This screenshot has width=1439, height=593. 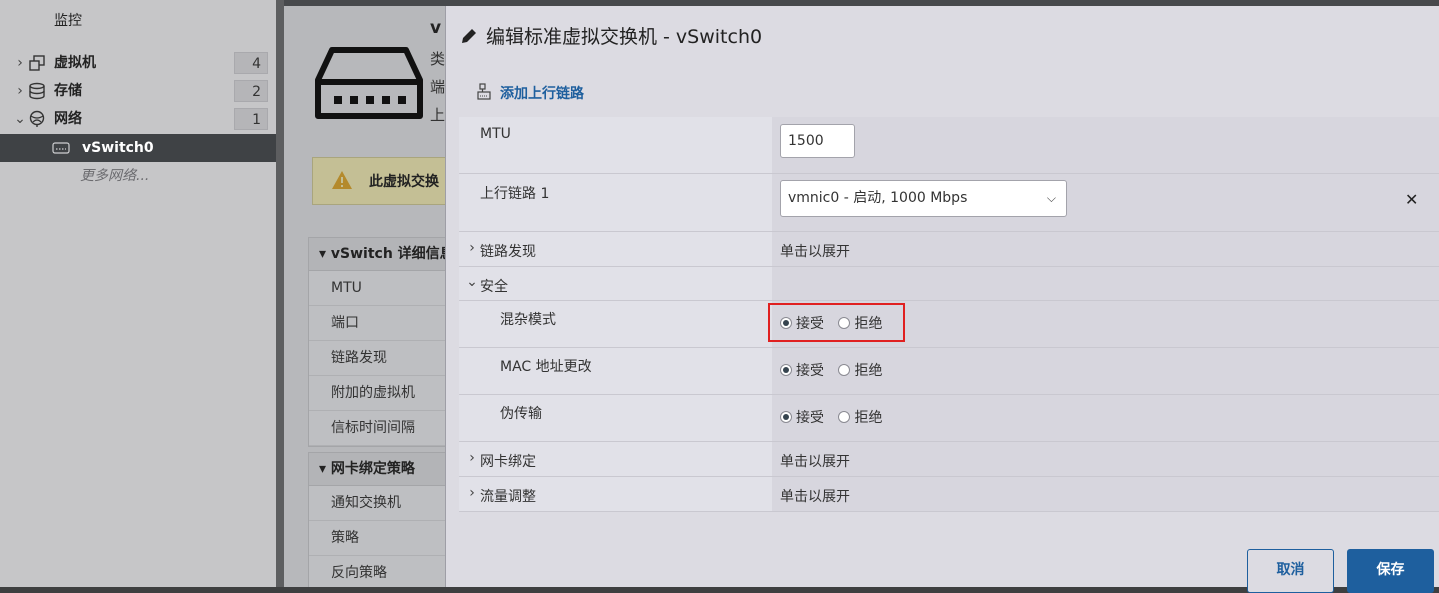 I want to click on security-row: ⌄ 安全, so click(x=949, y=284).